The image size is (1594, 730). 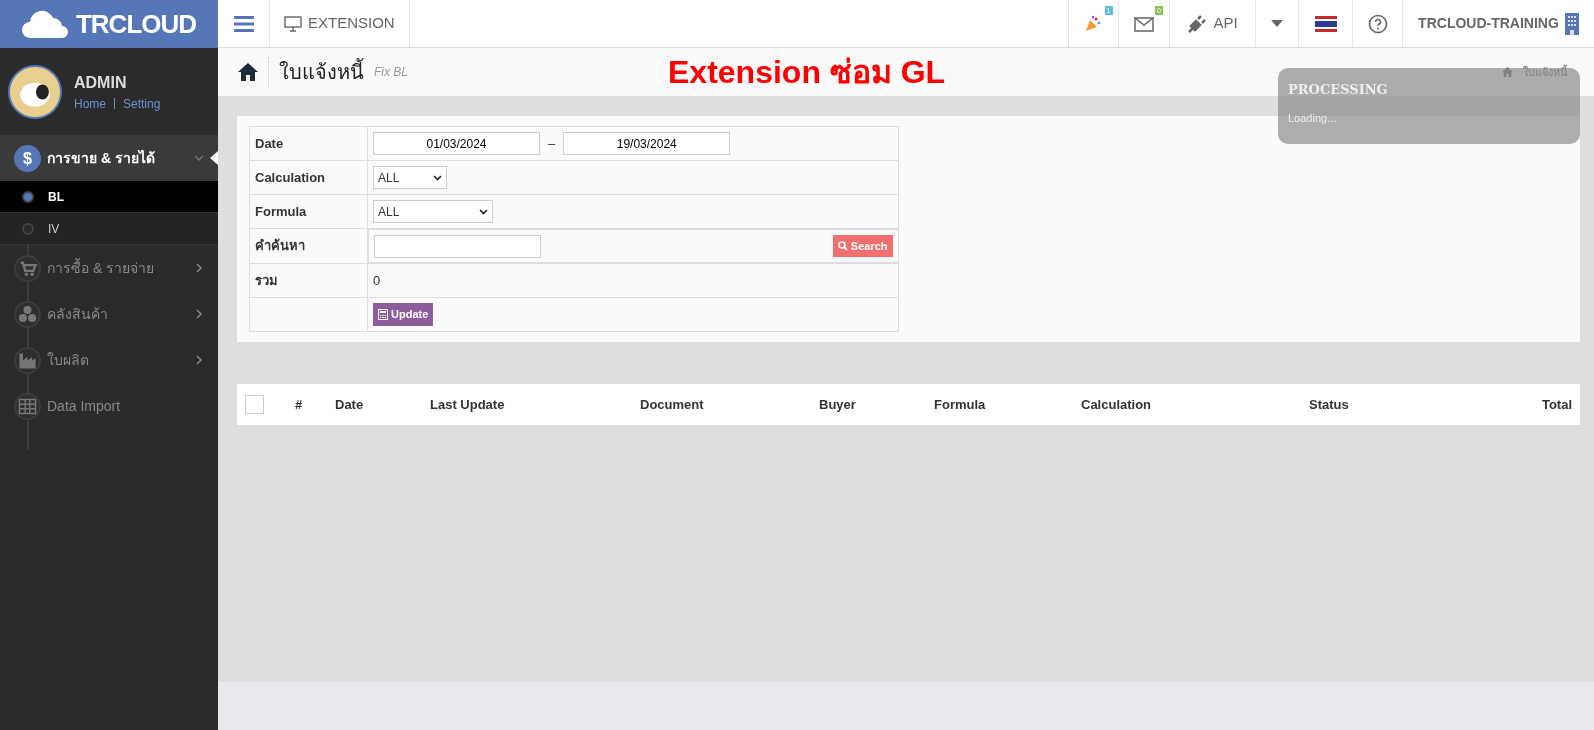 I want to click on page-title: ใบแจ้งหนี้, so click(x=316, y=72).